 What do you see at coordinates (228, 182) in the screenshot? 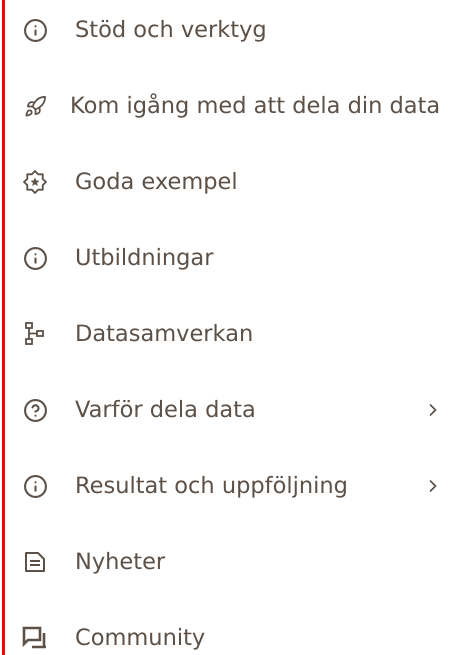
I see `menu-item: Goda exempel` at bounding box center [228, 182].